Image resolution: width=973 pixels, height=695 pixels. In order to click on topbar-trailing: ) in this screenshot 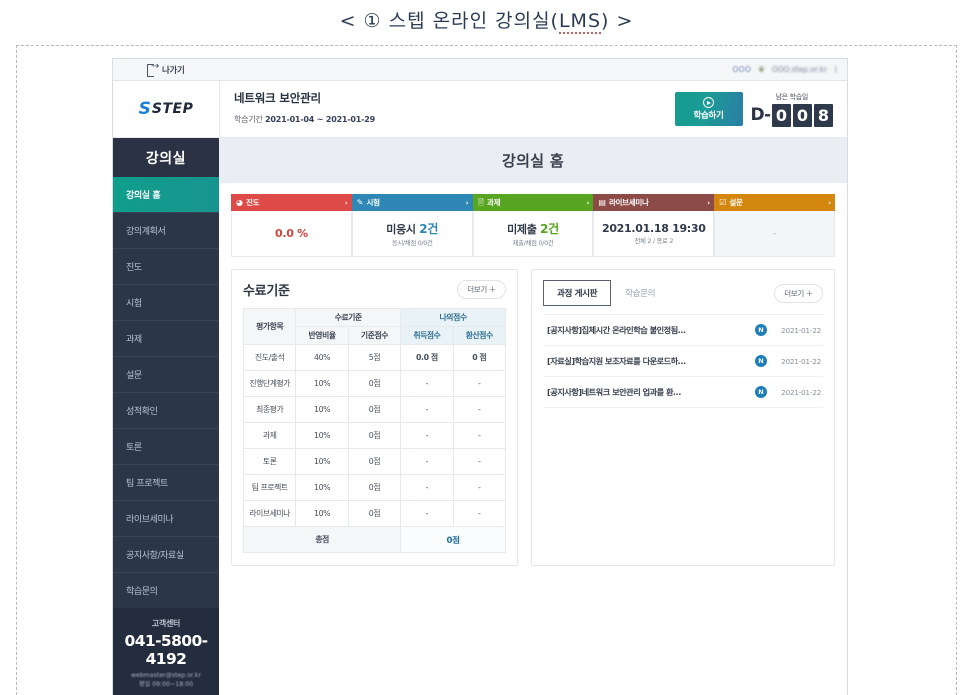, I will do `click(835, 69)`.